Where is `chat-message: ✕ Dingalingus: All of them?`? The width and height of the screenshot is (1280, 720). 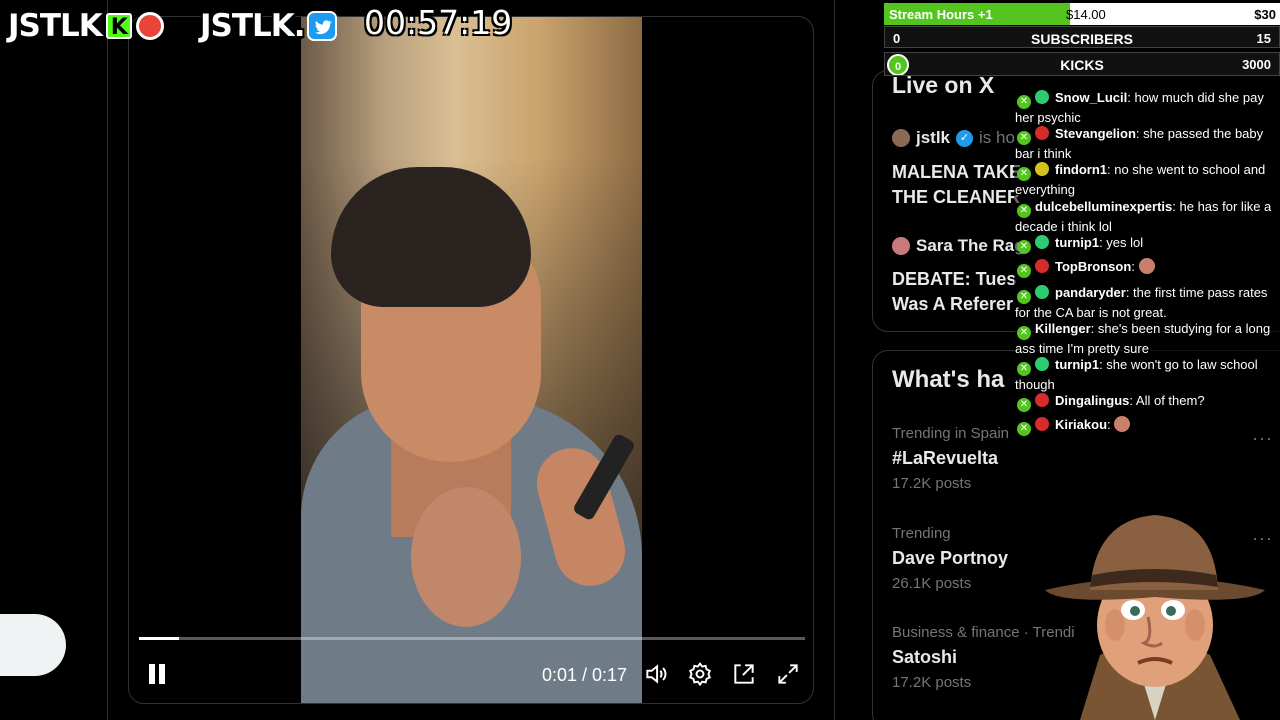
chat-message: ✕ Dingalingus: All of them? is located at coordinates (1146, 402).